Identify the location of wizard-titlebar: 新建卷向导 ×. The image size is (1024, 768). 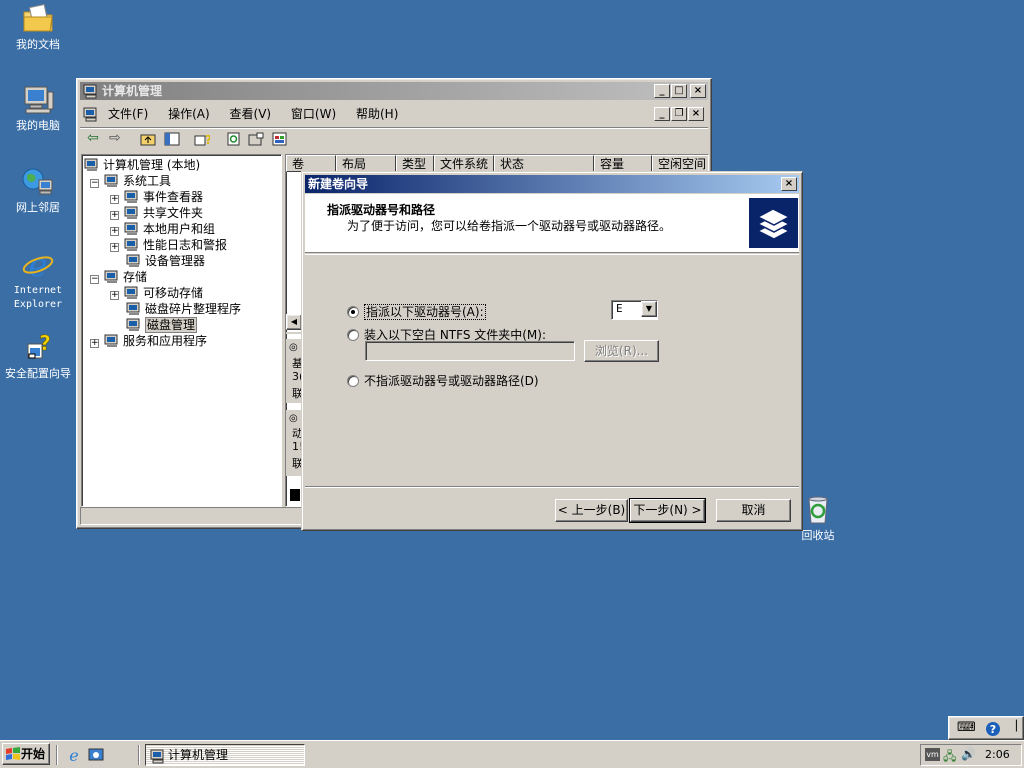
(552, 184).